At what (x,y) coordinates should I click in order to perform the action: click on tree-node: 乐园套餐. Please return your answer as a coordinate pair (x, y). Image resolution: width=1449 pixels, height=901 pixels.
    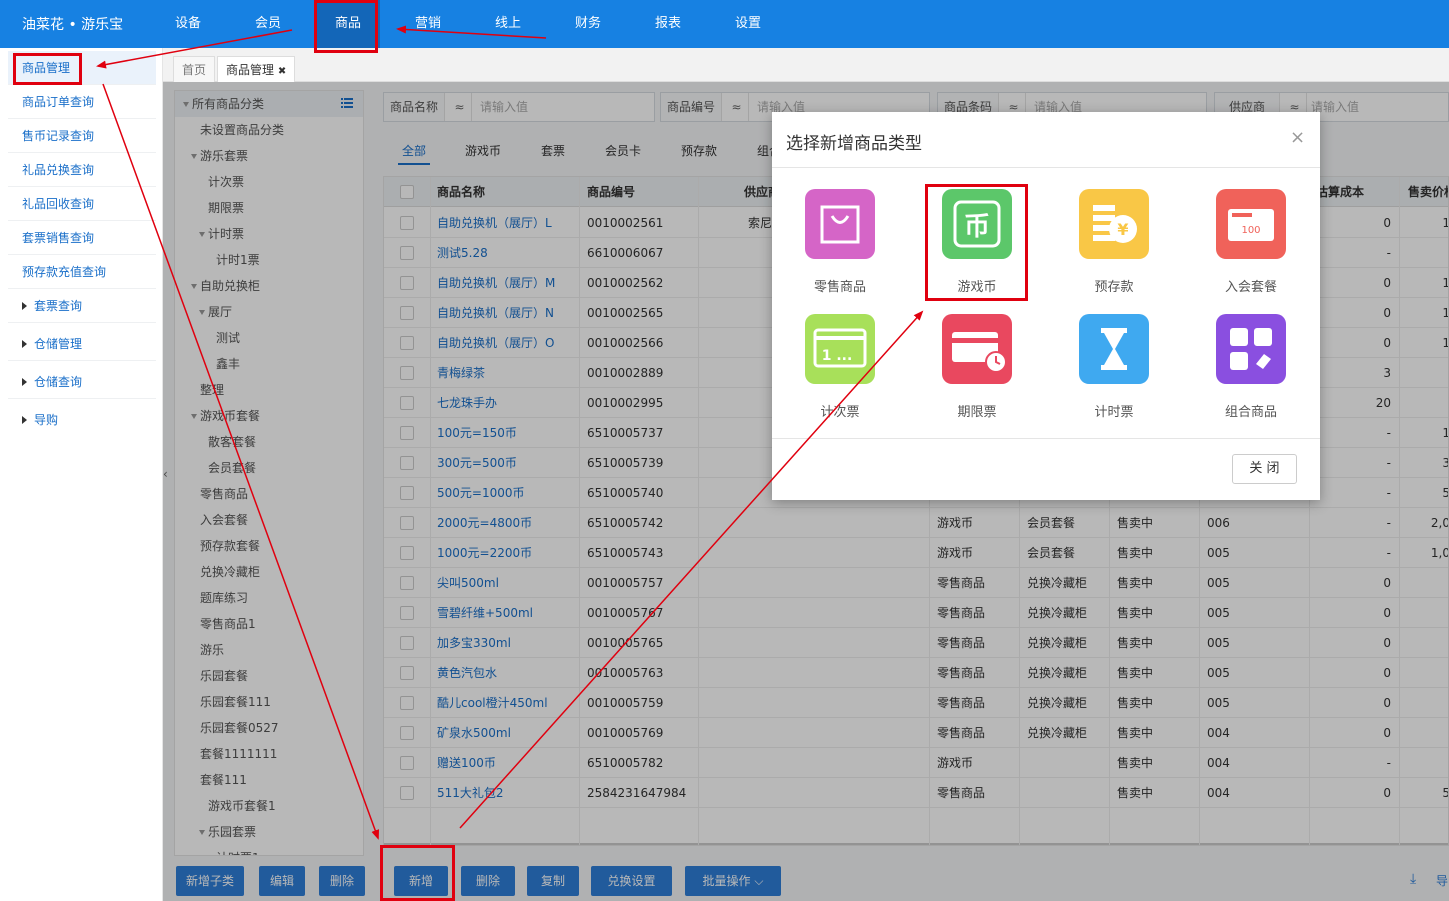
    Looking at the image, I should click on (219, 676).